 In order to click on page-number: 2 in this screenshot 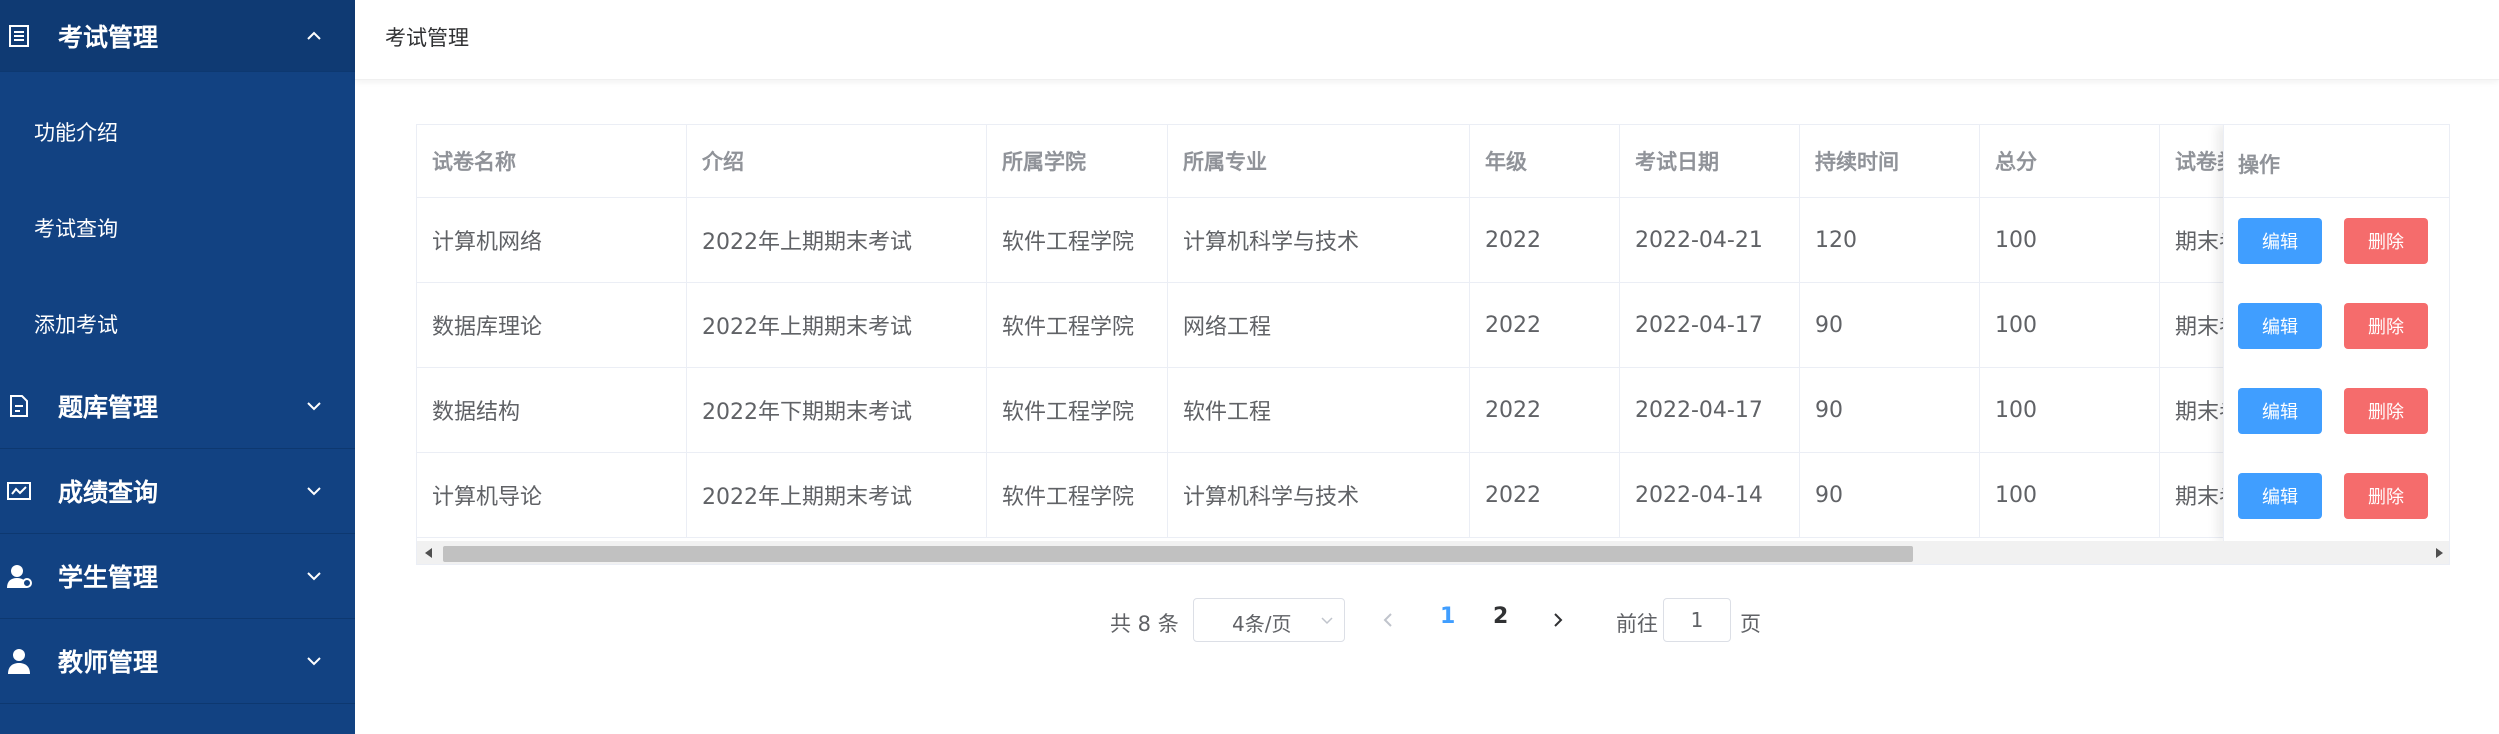, I will do `click(1500, 616)`.